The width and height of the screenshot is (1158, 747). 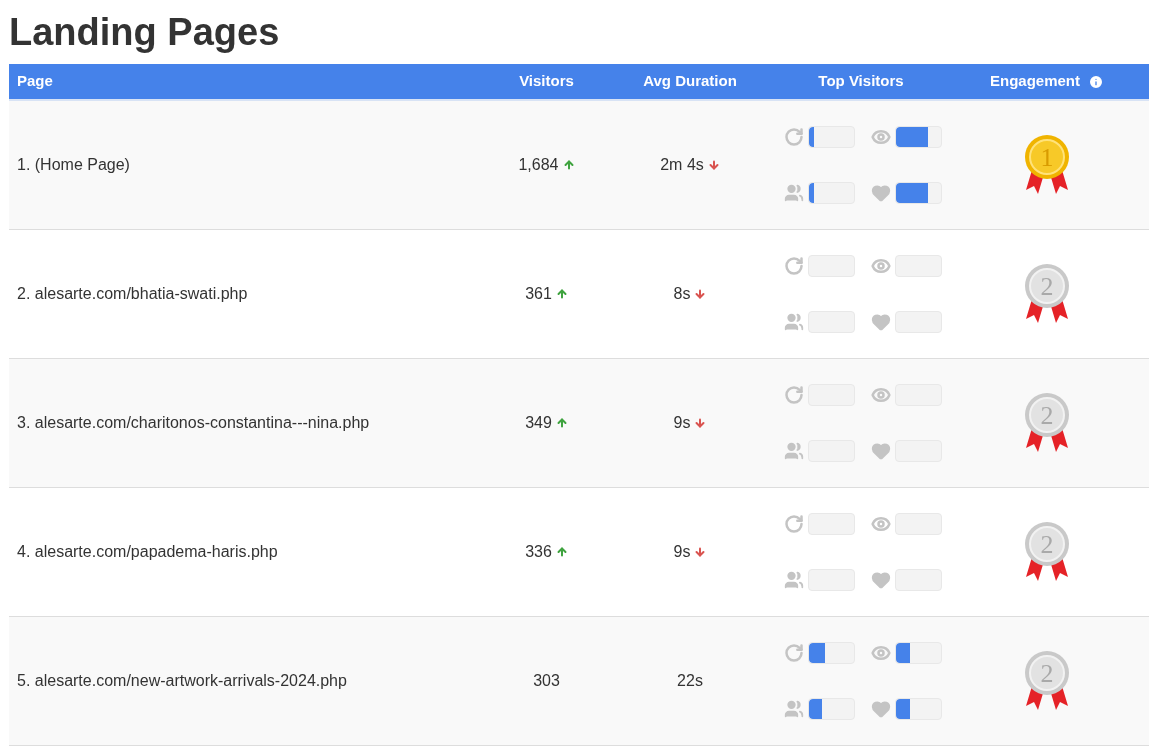 What do you see at coordinates (861, 81) in the screenshot?
I see `column-header: Top Visitors` at bounding box center [861, 81].